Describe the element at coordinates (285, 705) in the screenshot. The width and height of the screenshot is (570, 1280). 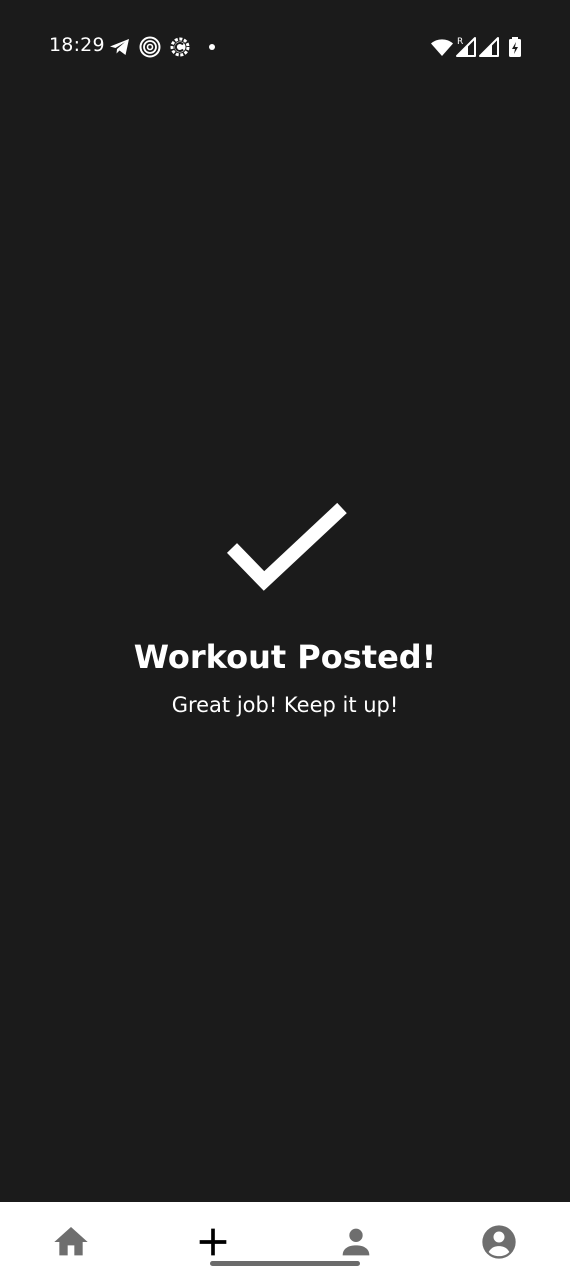
I see `success-subtitle: Great job! Keep it up!` at that location.